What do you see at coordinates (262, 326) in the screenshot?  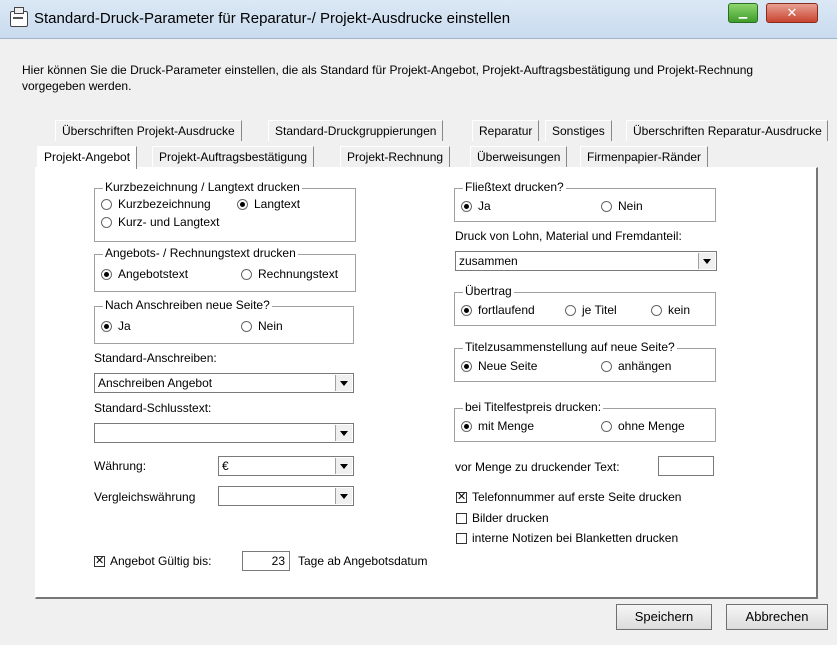 I see `radio-neue-seite-nein: Nein` at bounding box center [262, 326].